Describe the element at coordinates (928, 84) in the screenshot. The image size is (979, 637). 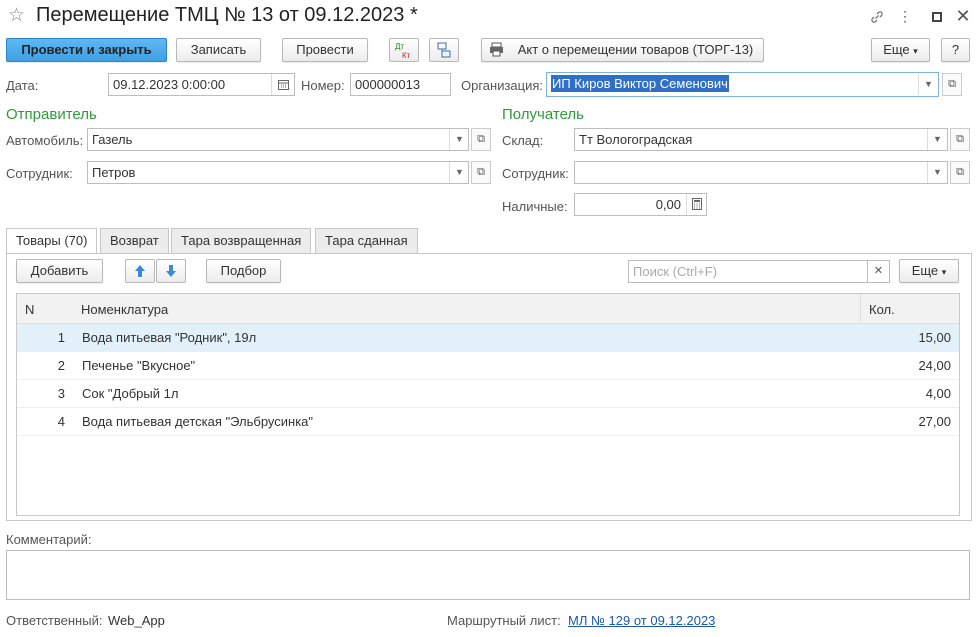
I see `organization-dropdown-icon: ▼` at that location.